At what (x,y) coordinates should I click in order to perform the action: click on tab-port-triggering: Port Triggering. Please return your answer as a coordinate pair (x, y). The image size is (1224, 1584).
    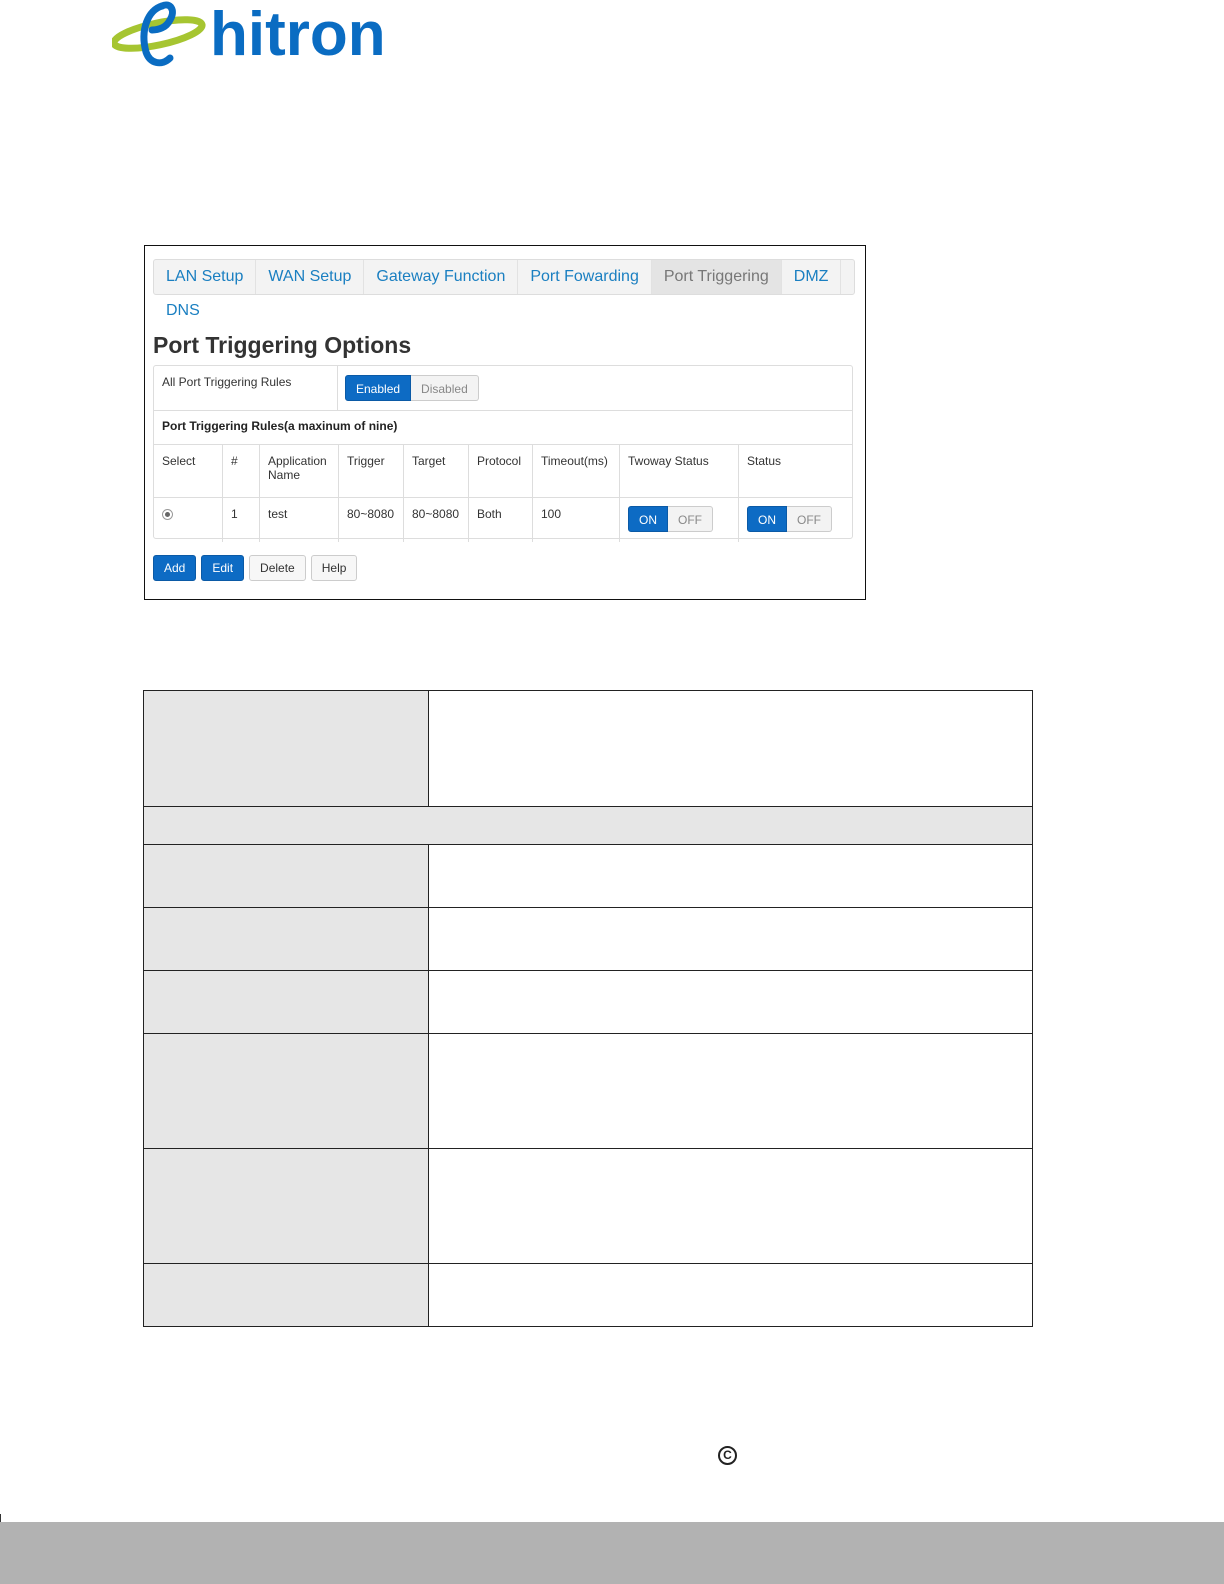
    Looking at the image, I should click on (716, 277).